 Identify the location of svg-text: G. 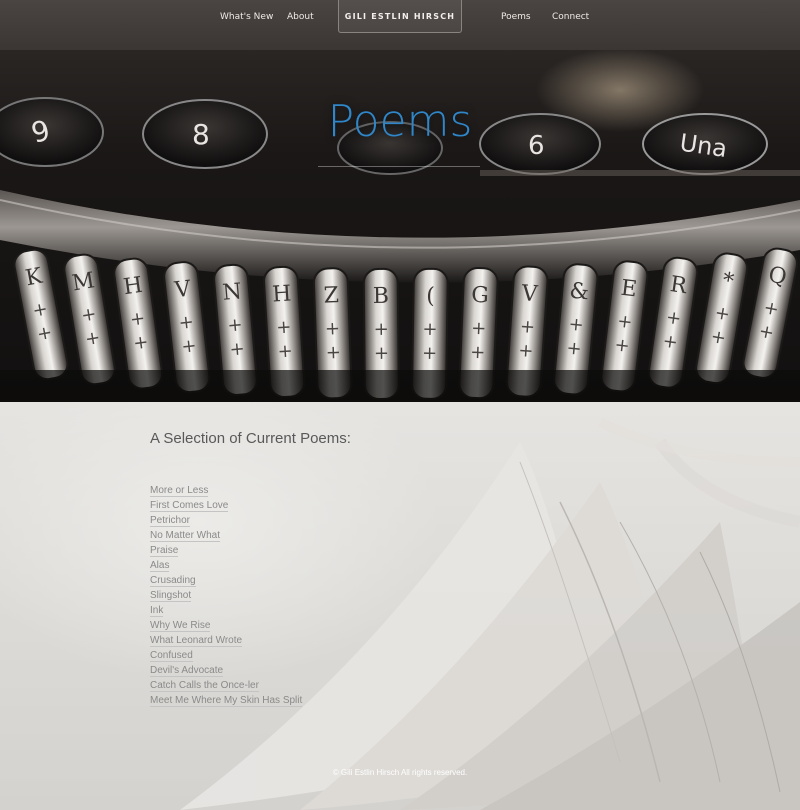
(480, 296).